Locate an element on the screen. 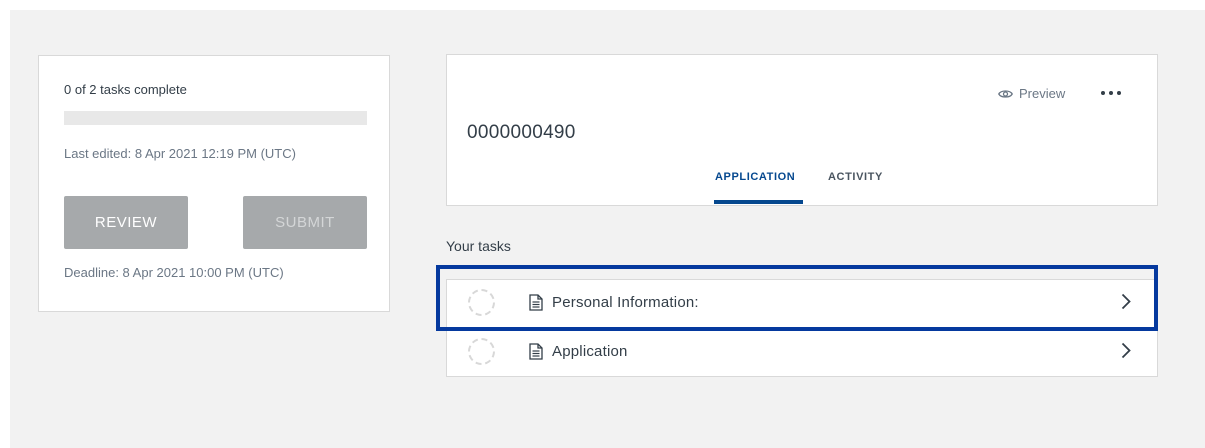 The width and height of the screenshot is (1205, 448). task-label: Personal Information: is located at coordinates (625, 302).